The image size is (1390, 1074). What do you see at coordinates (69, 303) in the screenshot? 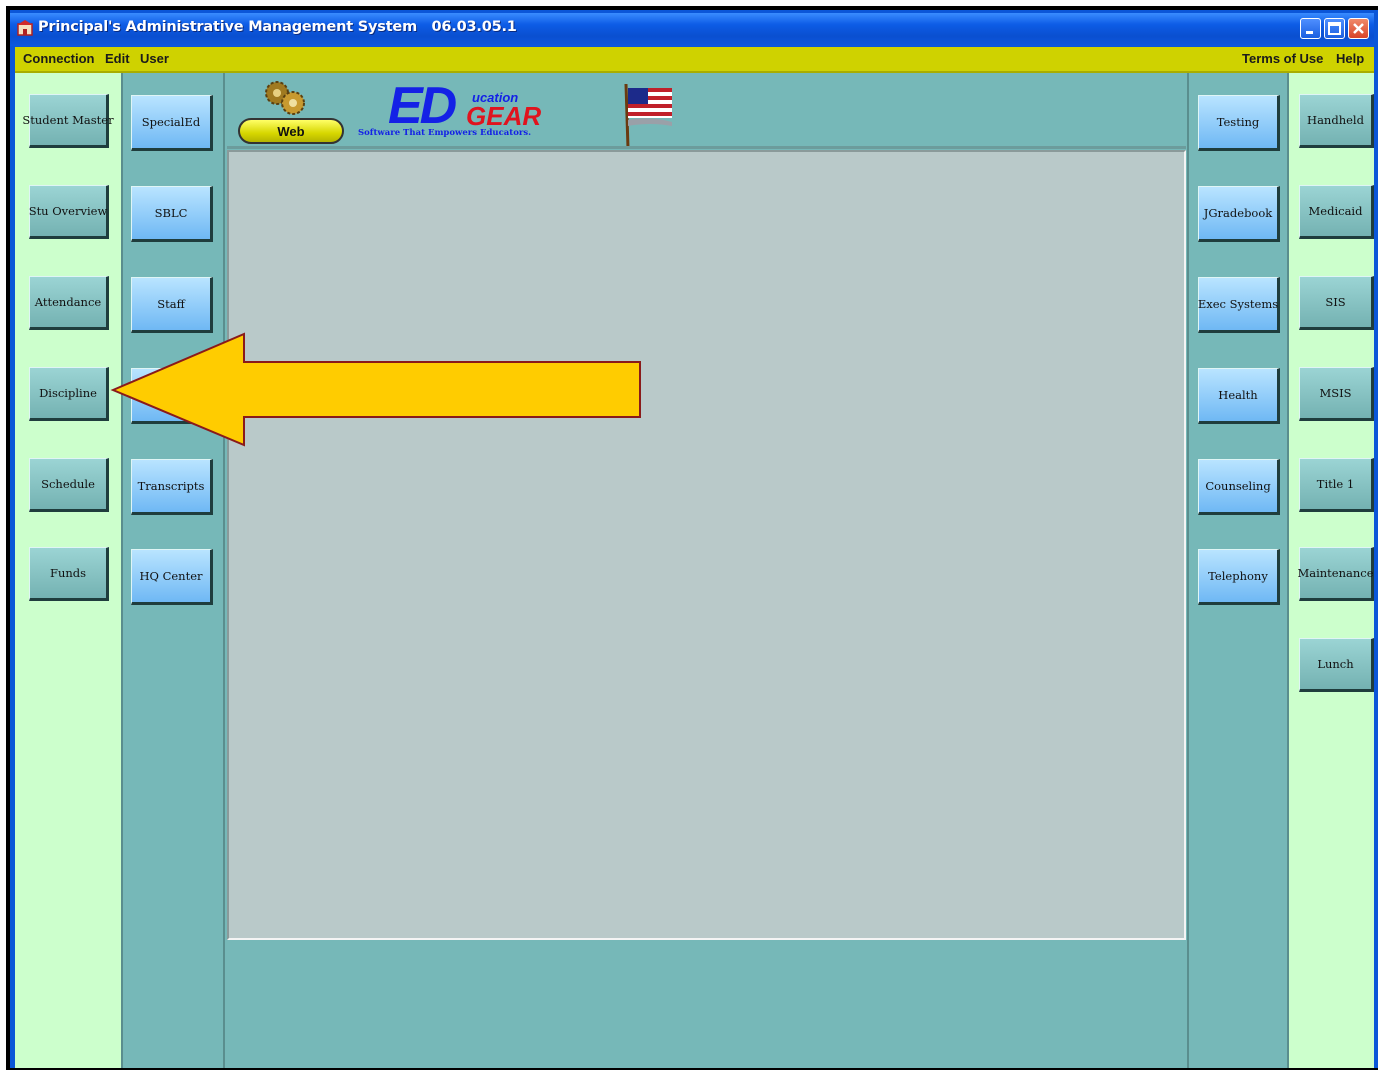
I see `attendance-button: Attendance` at bounding box center [69, 303].